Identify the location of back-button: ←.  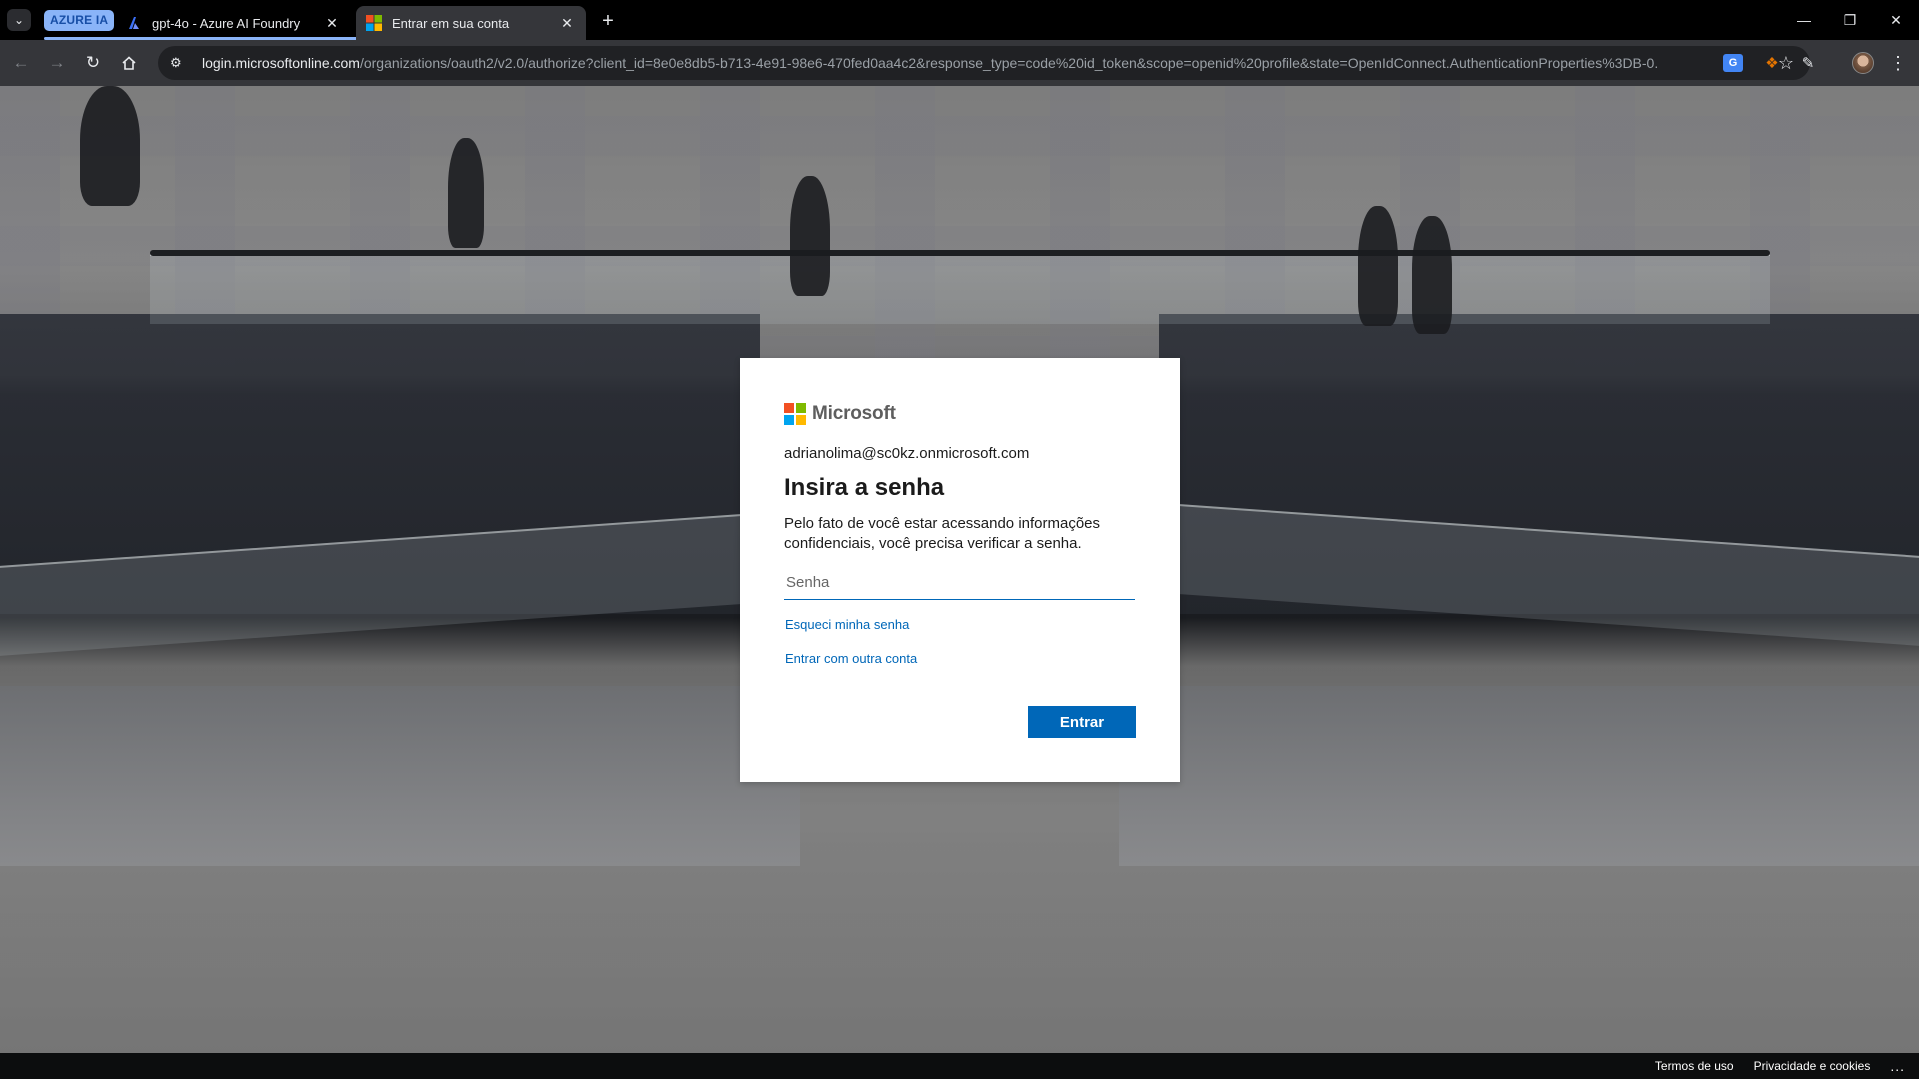
(21, 63).